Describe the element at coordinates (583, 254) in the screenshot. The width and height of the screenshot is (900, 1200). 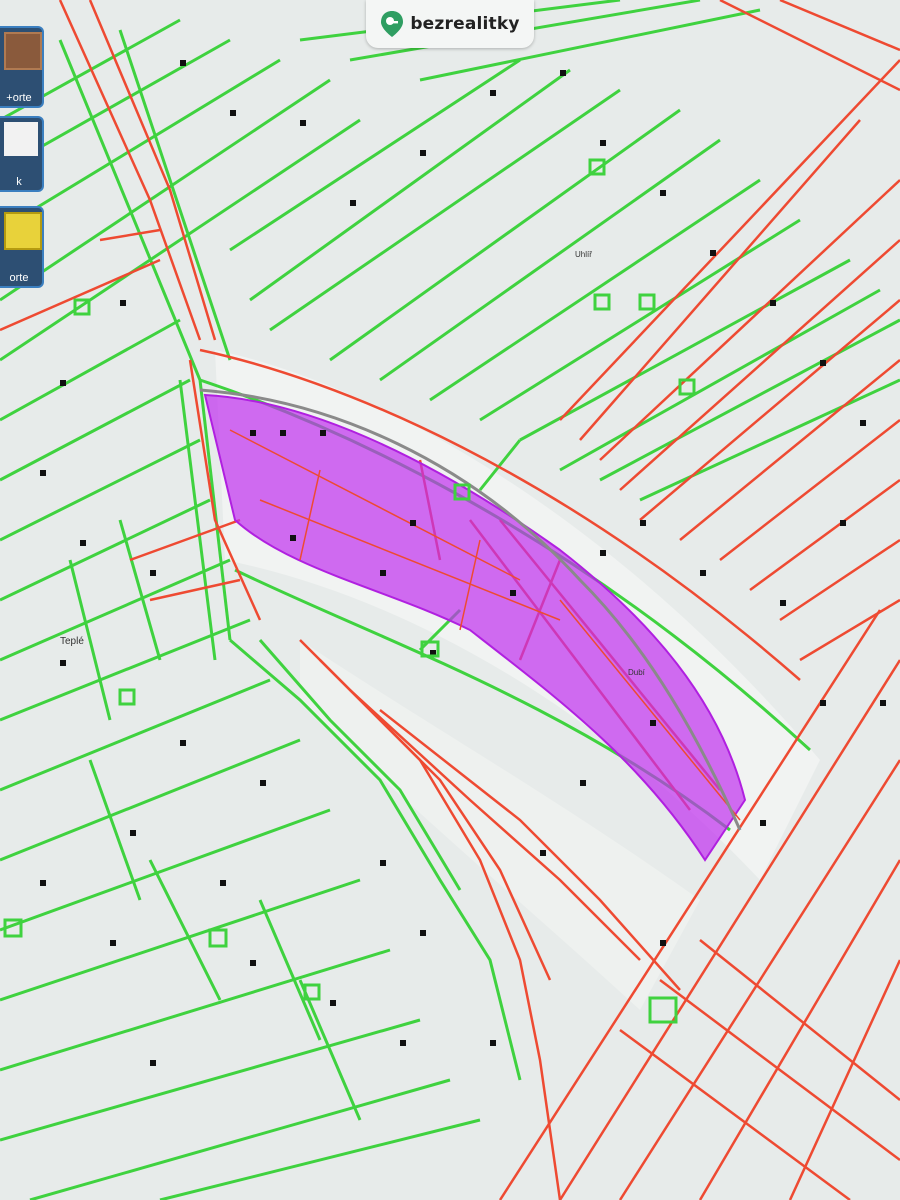
I see `place-label-loc1: Uhlíř` at that location.